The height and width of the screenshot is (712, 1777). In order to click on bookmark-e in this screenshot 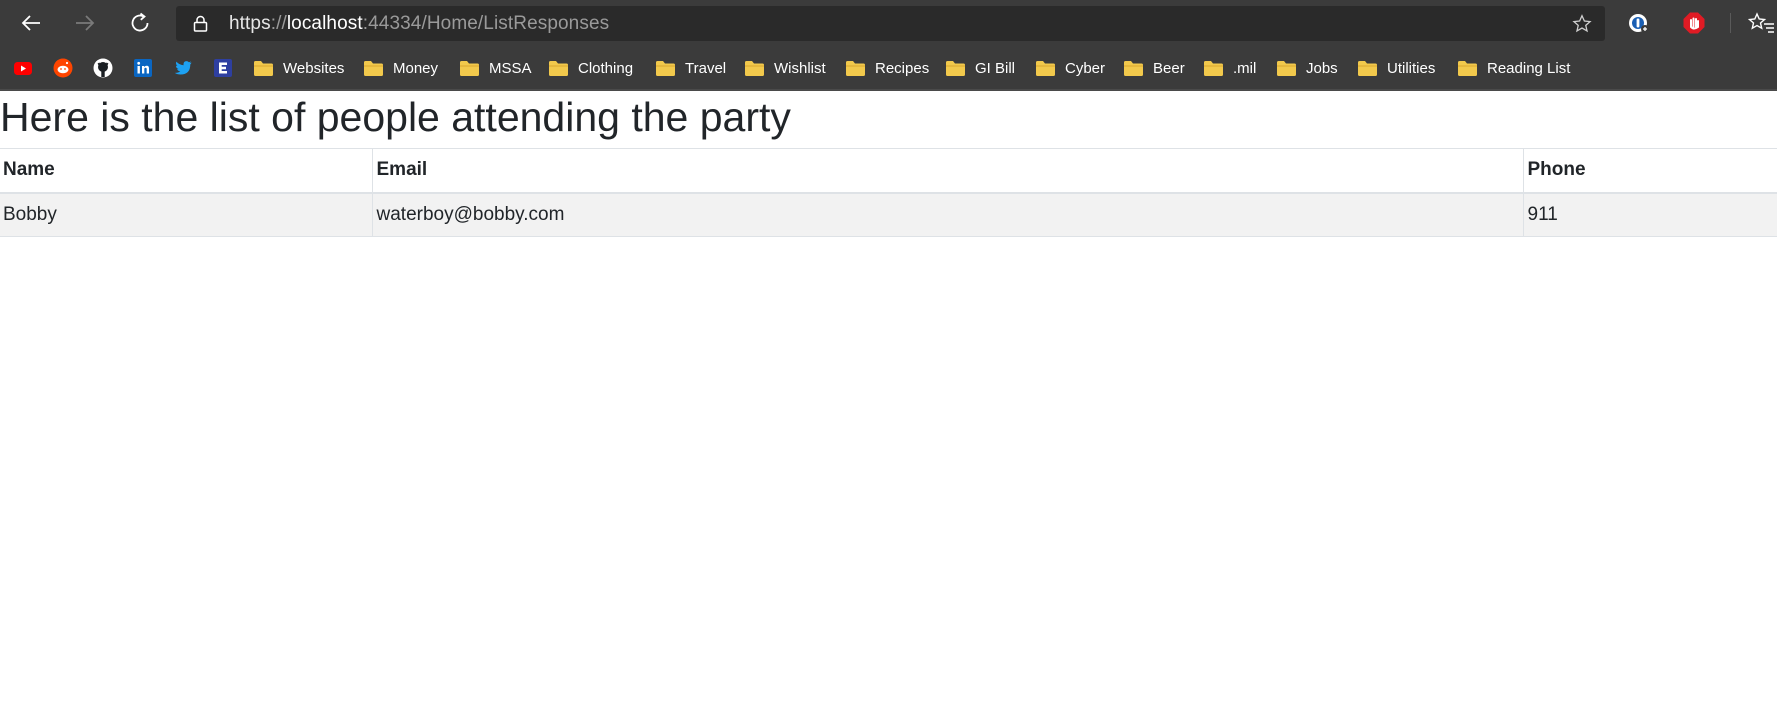, I will do `click(223, 68)`.